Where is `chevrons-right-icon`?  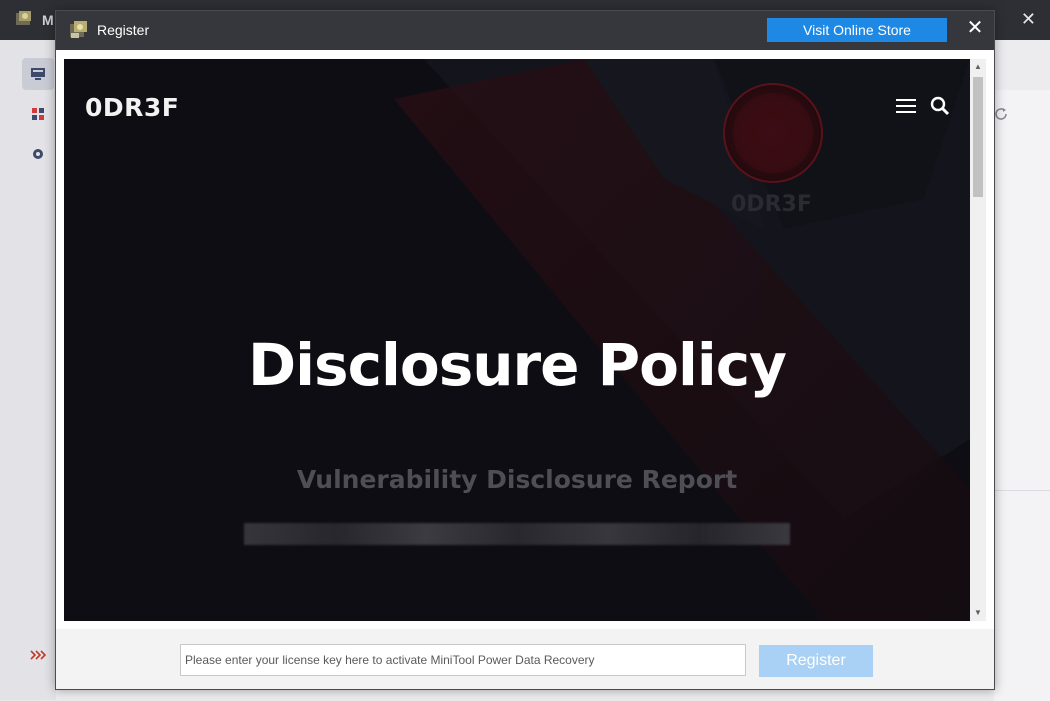
chevrons-right-icon is located at coordinates (38, 655).